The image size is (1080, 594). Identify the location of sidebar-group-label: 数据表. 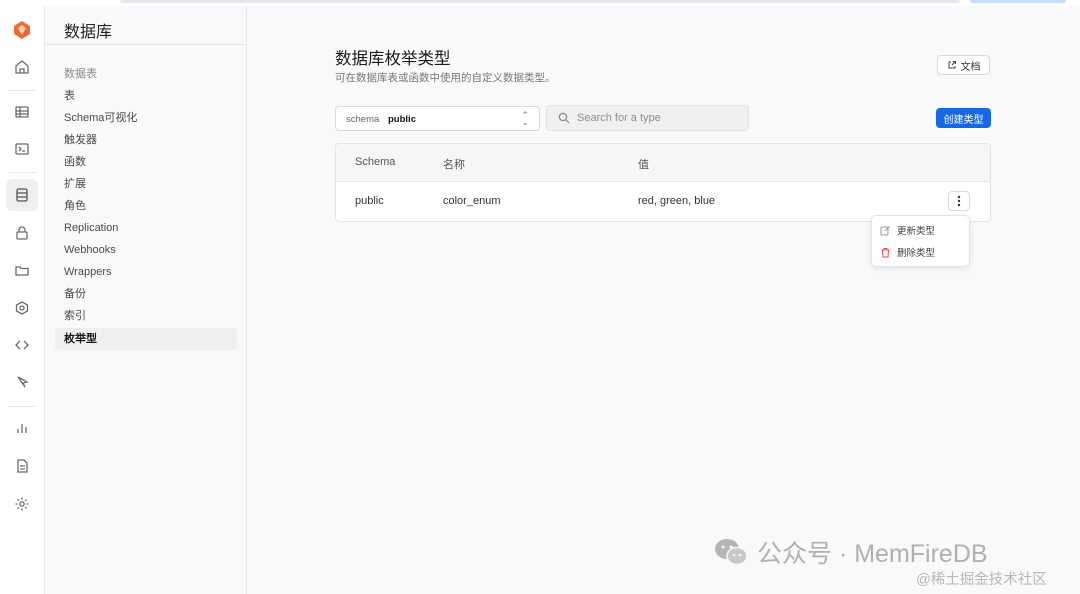
(80, 74).